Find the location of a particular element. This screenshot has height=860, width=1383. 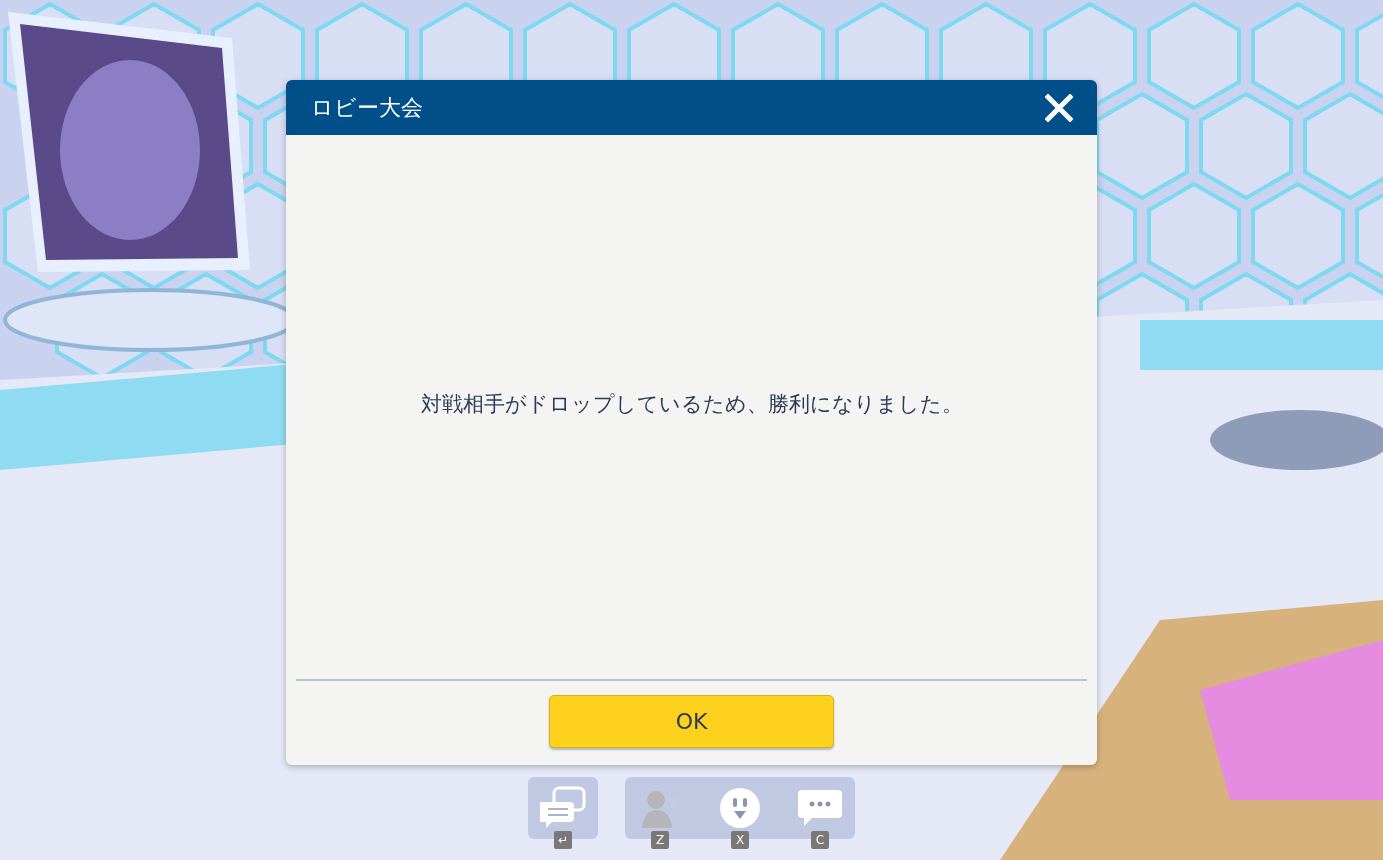

close-icon is located at coordinates (1059, 107).